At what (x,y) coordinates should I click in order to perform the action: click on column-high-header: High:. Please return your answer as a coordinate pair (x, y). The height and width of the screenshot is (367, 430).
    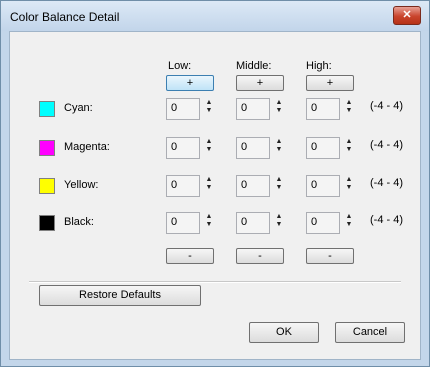
    Looking at the image, I should click on (319, 66).